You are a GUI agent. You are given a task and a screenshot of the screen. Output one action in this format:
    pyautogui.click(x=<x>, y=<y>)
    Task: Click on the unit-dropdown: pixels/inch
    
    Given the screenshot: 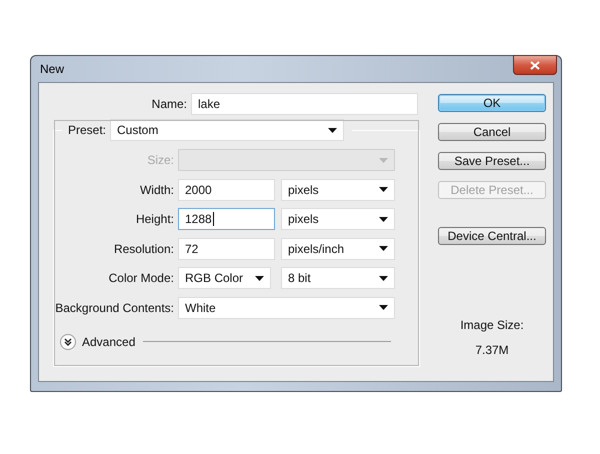 What is the action you would take?
    pyautogui.click(x=338, y=249)
    